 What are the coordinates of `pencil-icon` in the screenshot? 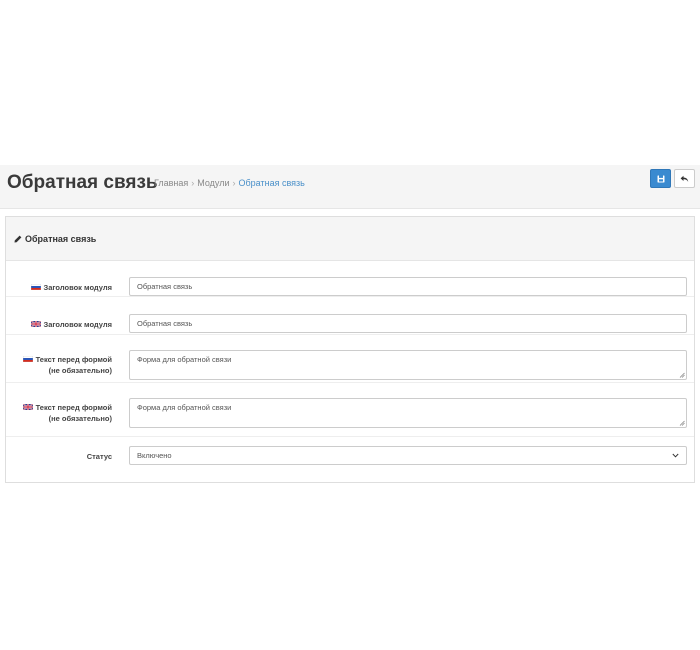 It's located at (18, 238).